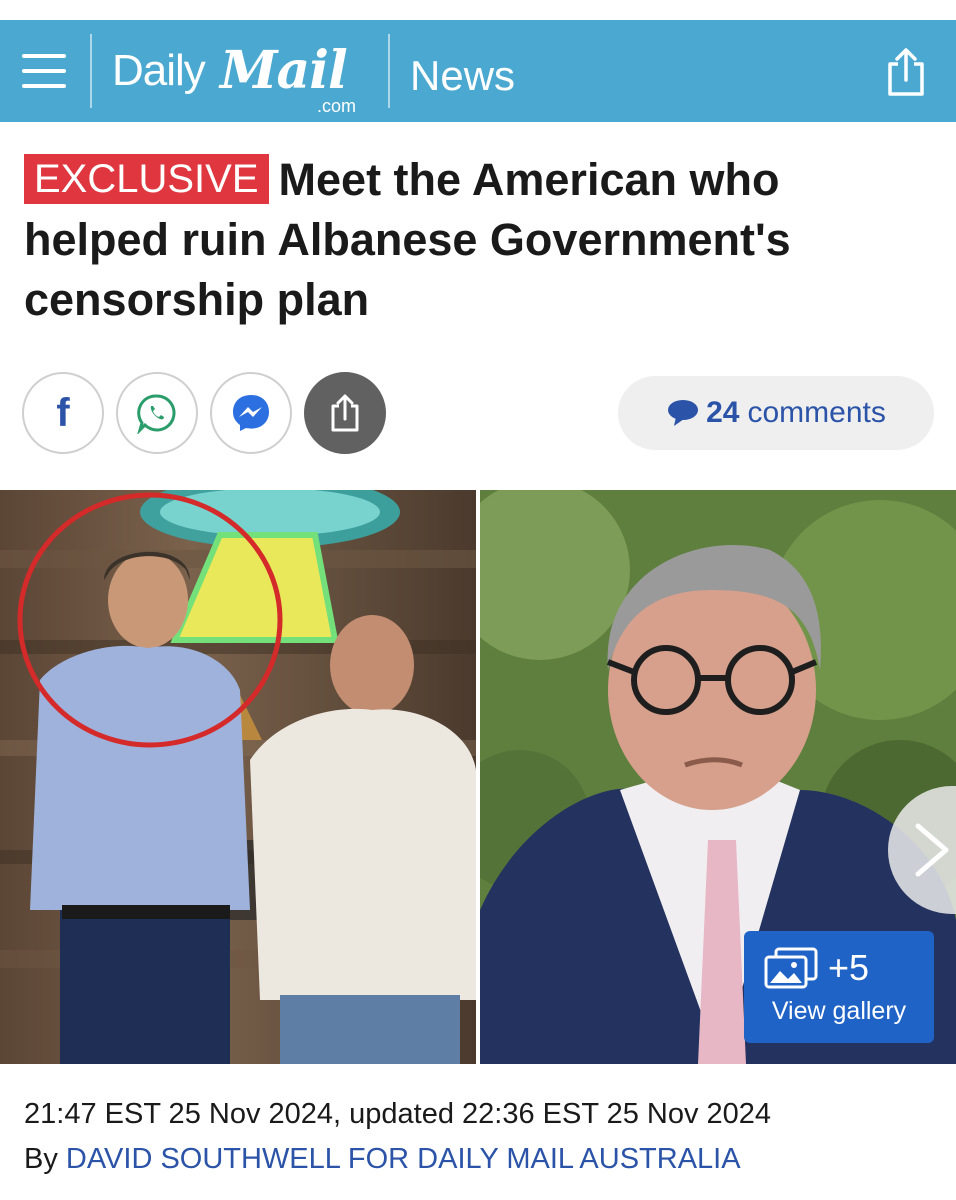 The width and height of the screenshot is (956, 1200). What do you see at coordinates (816, 412) in the screenshot?
I see `comments-label: comments` at bounding box center [816, 412].